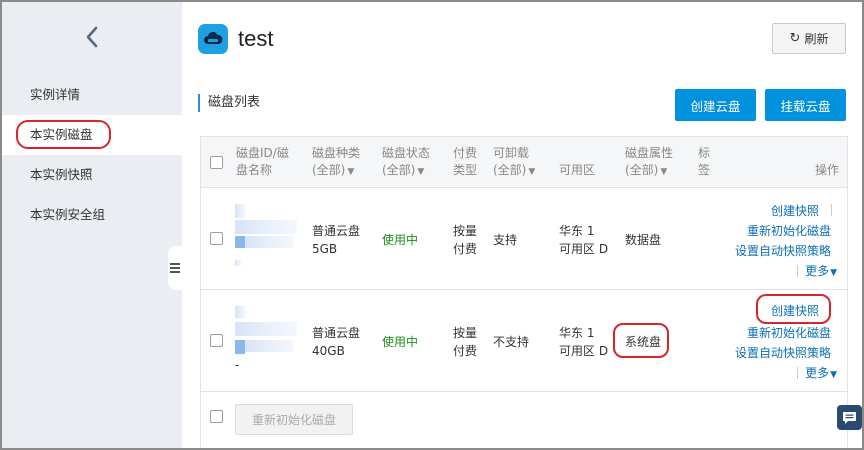 The height and width of the screenshot is (450, 864). What do you see at coordinates (68, 214) in the screenshot?
I see `sidebar-item-label: 本实例安全组` at bounding box center [68, 214].